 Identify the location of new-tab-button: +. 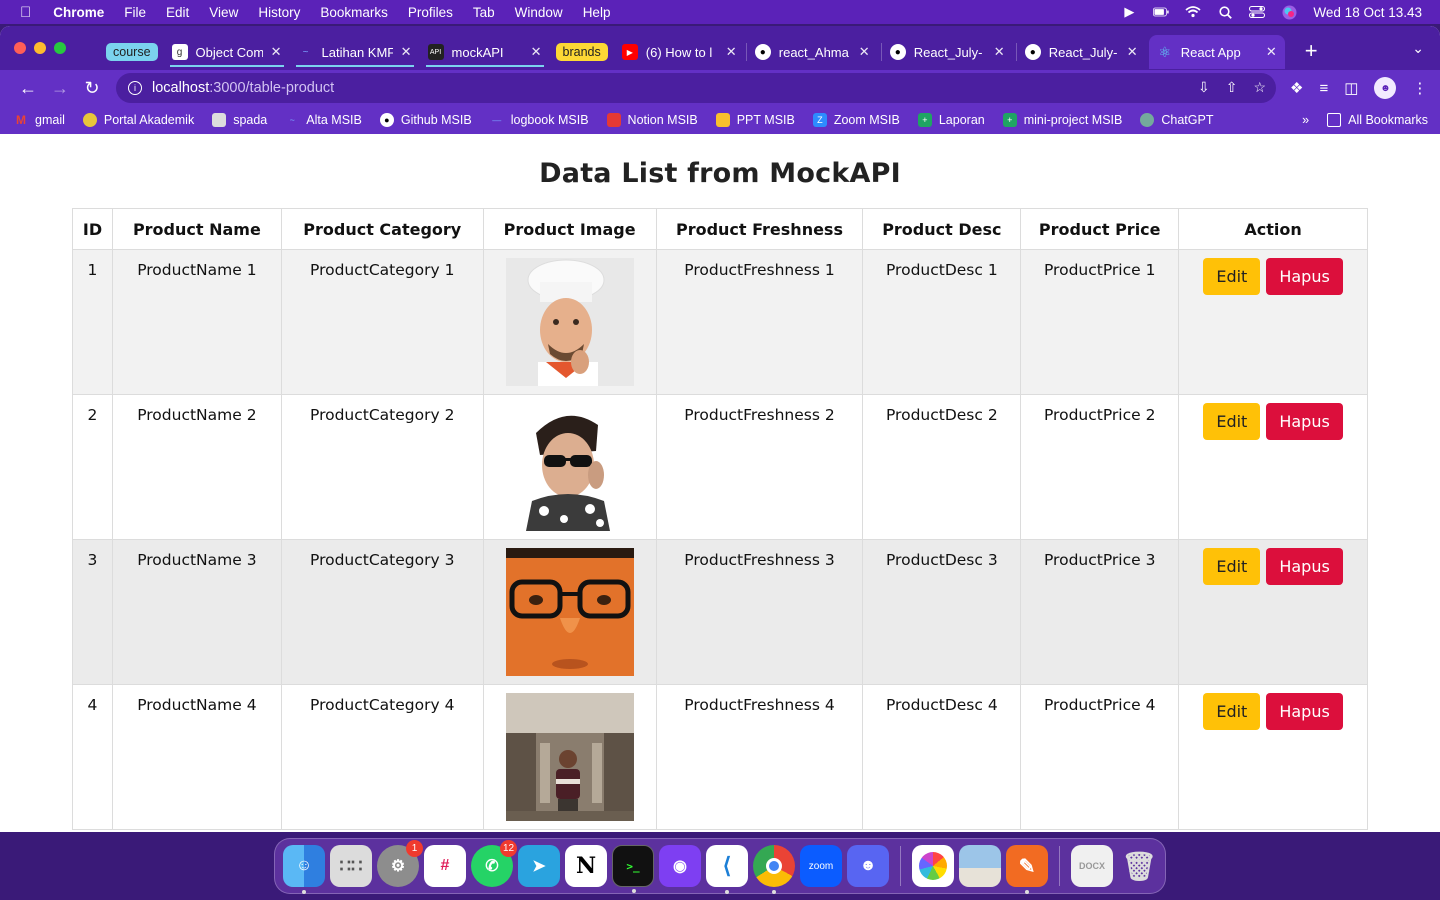
(1311, 51).